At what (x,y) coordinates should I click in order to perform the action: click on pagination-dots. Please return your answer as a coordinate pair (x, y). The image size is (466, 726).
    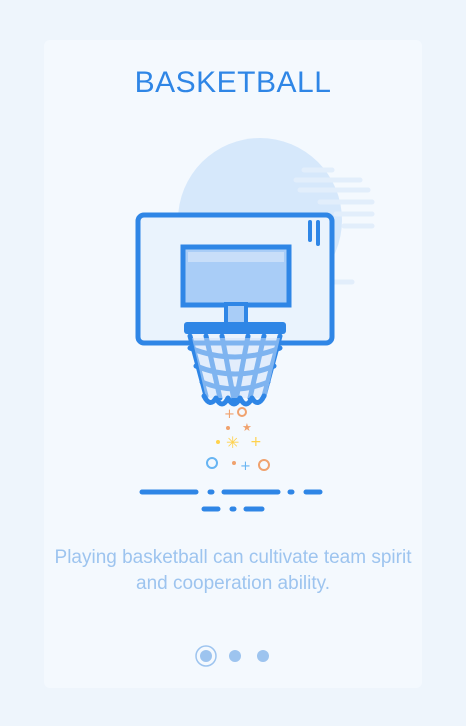
    Looking at the image, I should click on (232, 656).